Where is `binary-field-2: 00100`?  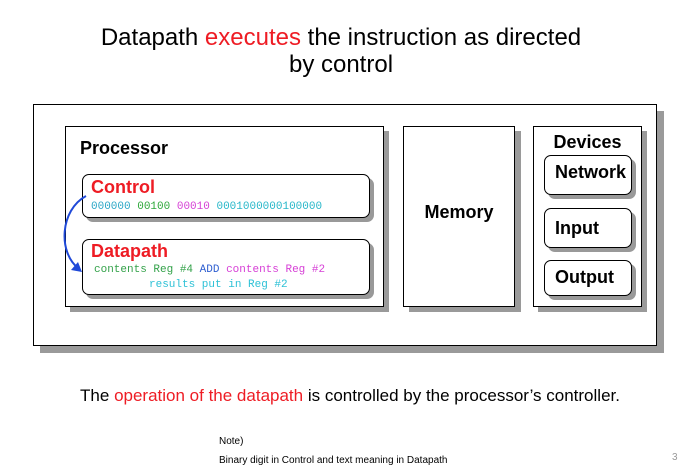
binary-field-2: 00100 is located at coordinates (154, 207).